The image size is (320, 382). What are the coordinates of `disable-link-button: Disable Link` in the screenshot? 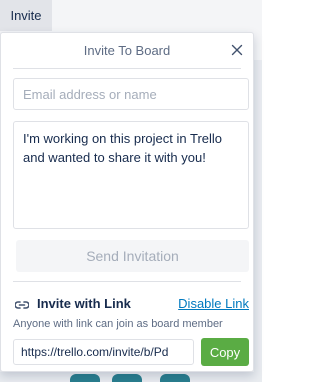 It's located at (213, 303).